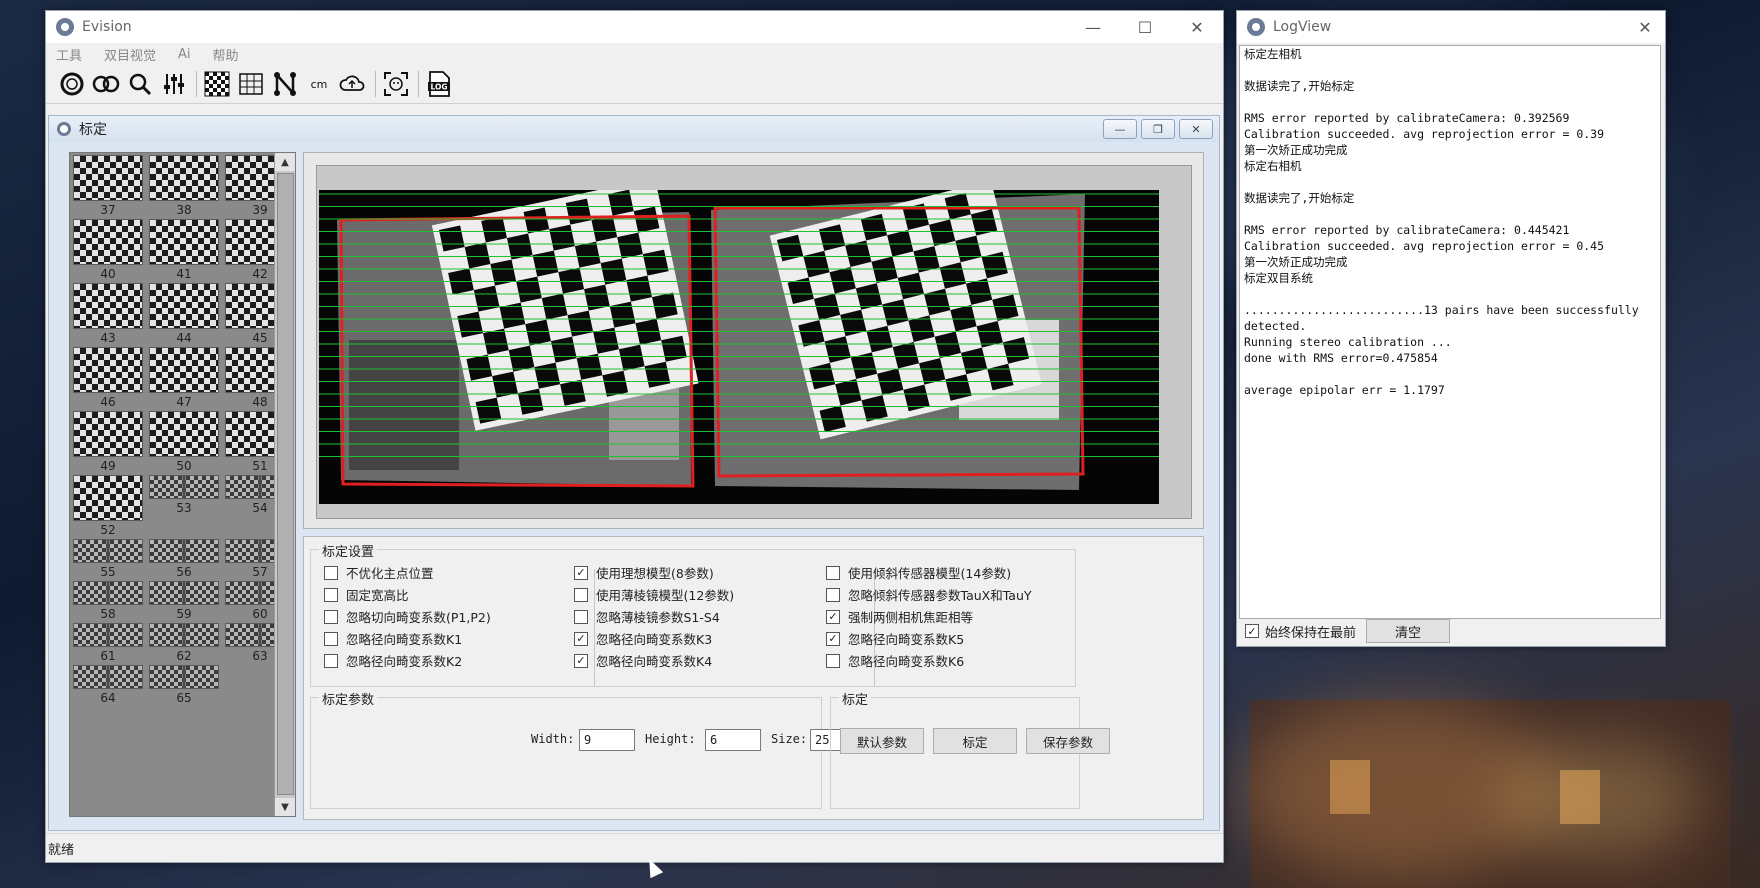 The width and height of the screenshot is (1760, 888). I want to click on size-label: Size:, so click(789, 739).